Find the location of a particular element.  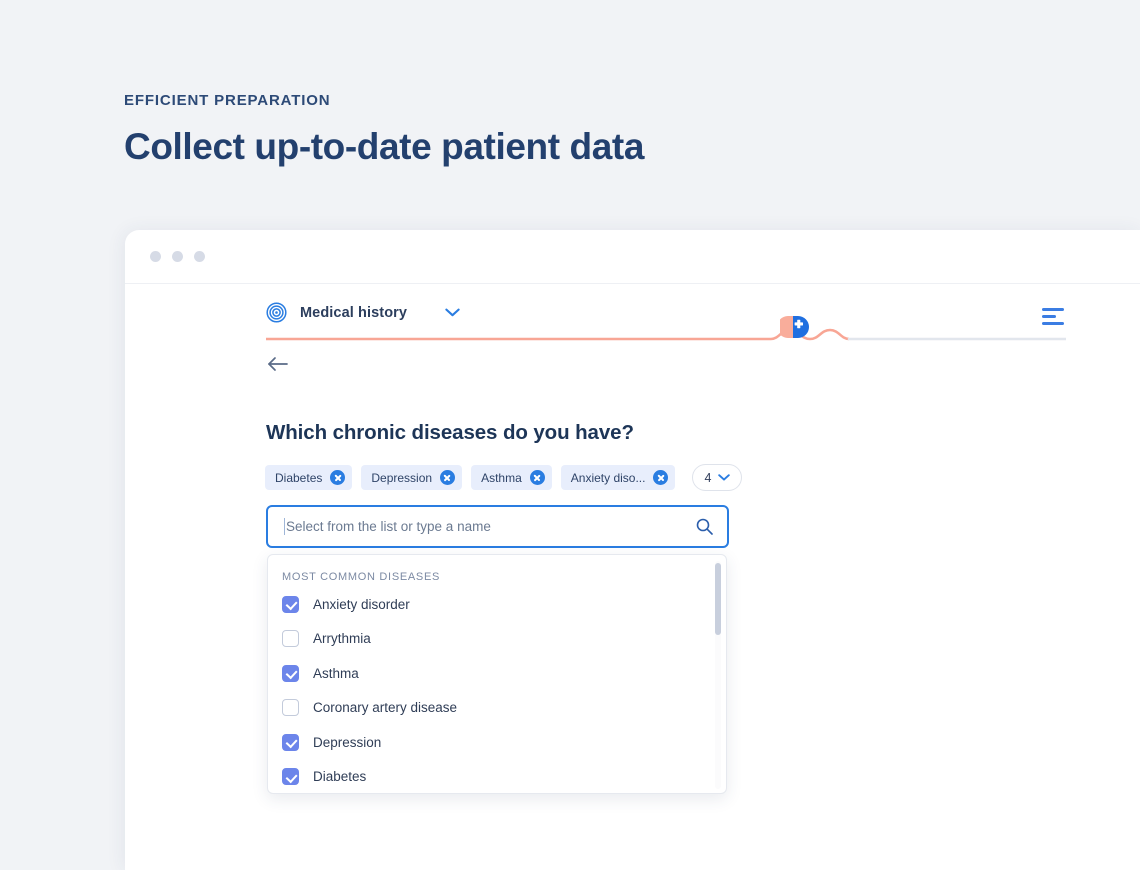

medical-history-dropdown: Medical history is located at coordinates (336, 312).